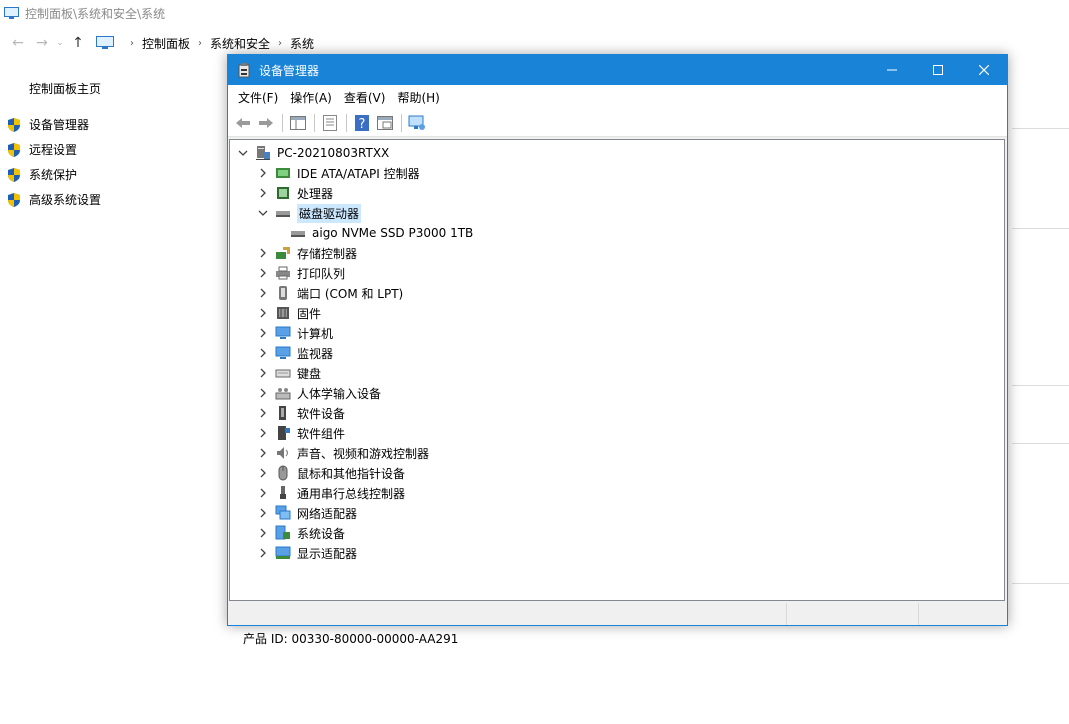 The image size is (1069, 724). What do you see at coordinates (243, 123) in the screenshot?
I see `back-icon` at bounding box center [243, 123].